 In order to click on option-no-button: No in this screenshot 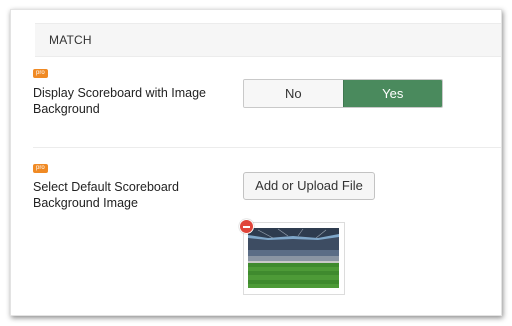, I will do `click(293, 93)`.